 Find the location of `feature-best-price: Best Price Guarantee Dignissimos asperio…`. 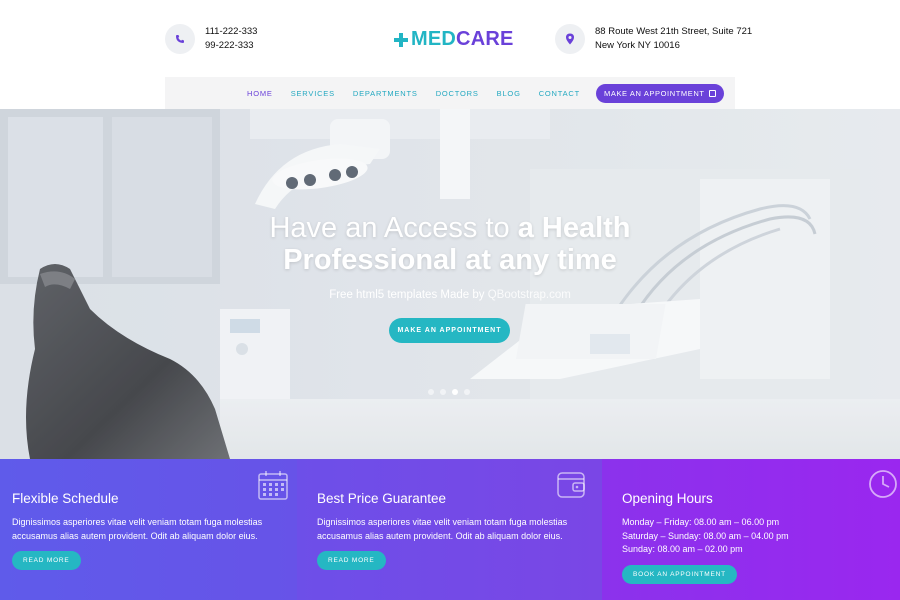

feature-best-price: Best Price Guarantee Dignissimos asperio… is located at coordinates (449, 529).